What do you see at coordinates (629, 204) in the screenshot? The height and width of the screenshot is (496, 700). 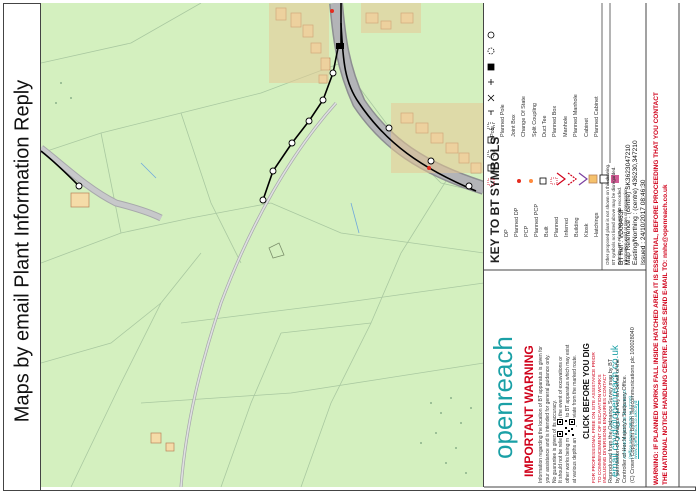 I see `map-reference: Map Reference : (centre) SK3623047210` at bounding box center [629, 204].